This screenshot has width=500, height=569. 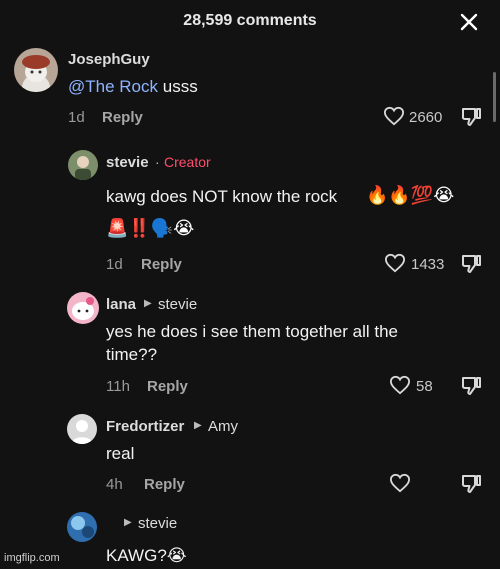 I want to click on like-count: 58, so click(x=424, y=386).